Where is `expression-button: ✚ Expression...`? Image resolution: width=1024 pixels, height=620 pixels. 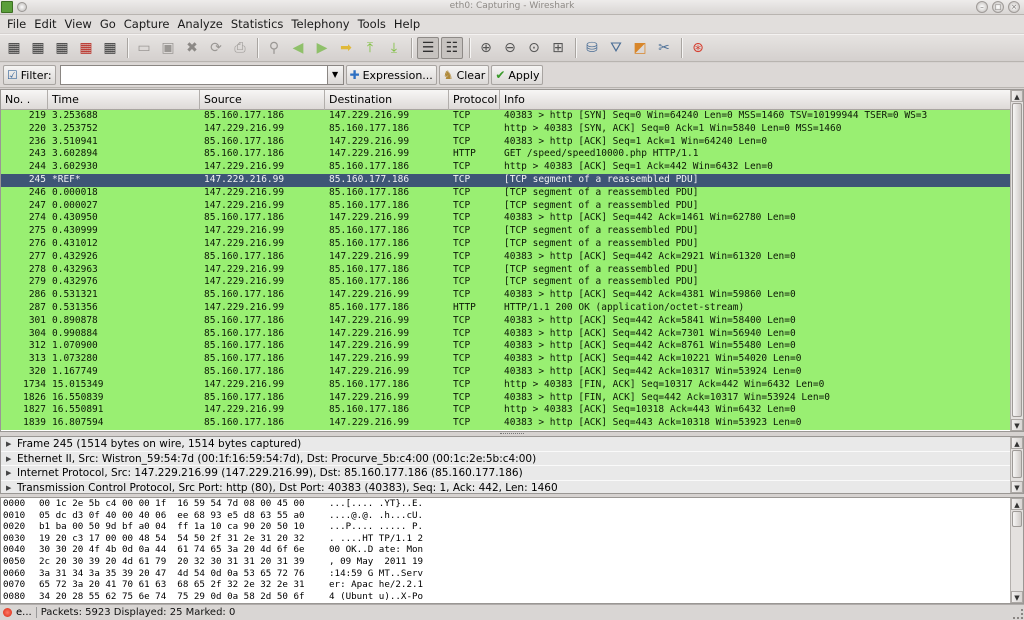
expression-button: ✚ Expression... is located at coordinates (391, 75).